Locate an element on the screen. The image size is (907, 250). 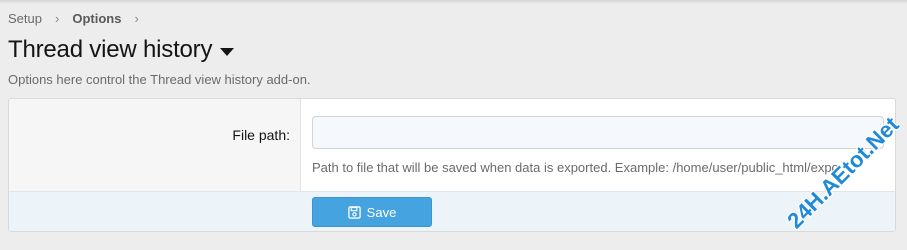
breadcrumb-item-options: Options is located at coordinates (96, 18).